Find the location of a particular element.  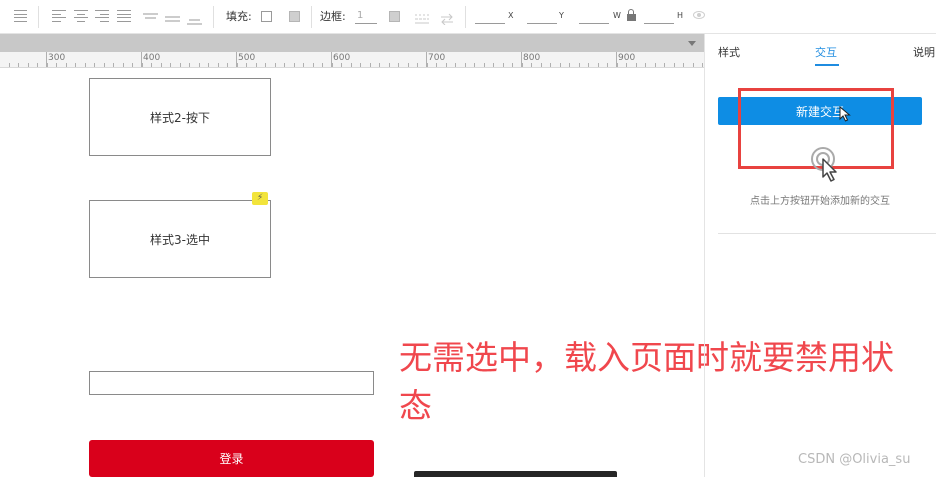

login-button: 登录 is located at coordinates (231, 458).